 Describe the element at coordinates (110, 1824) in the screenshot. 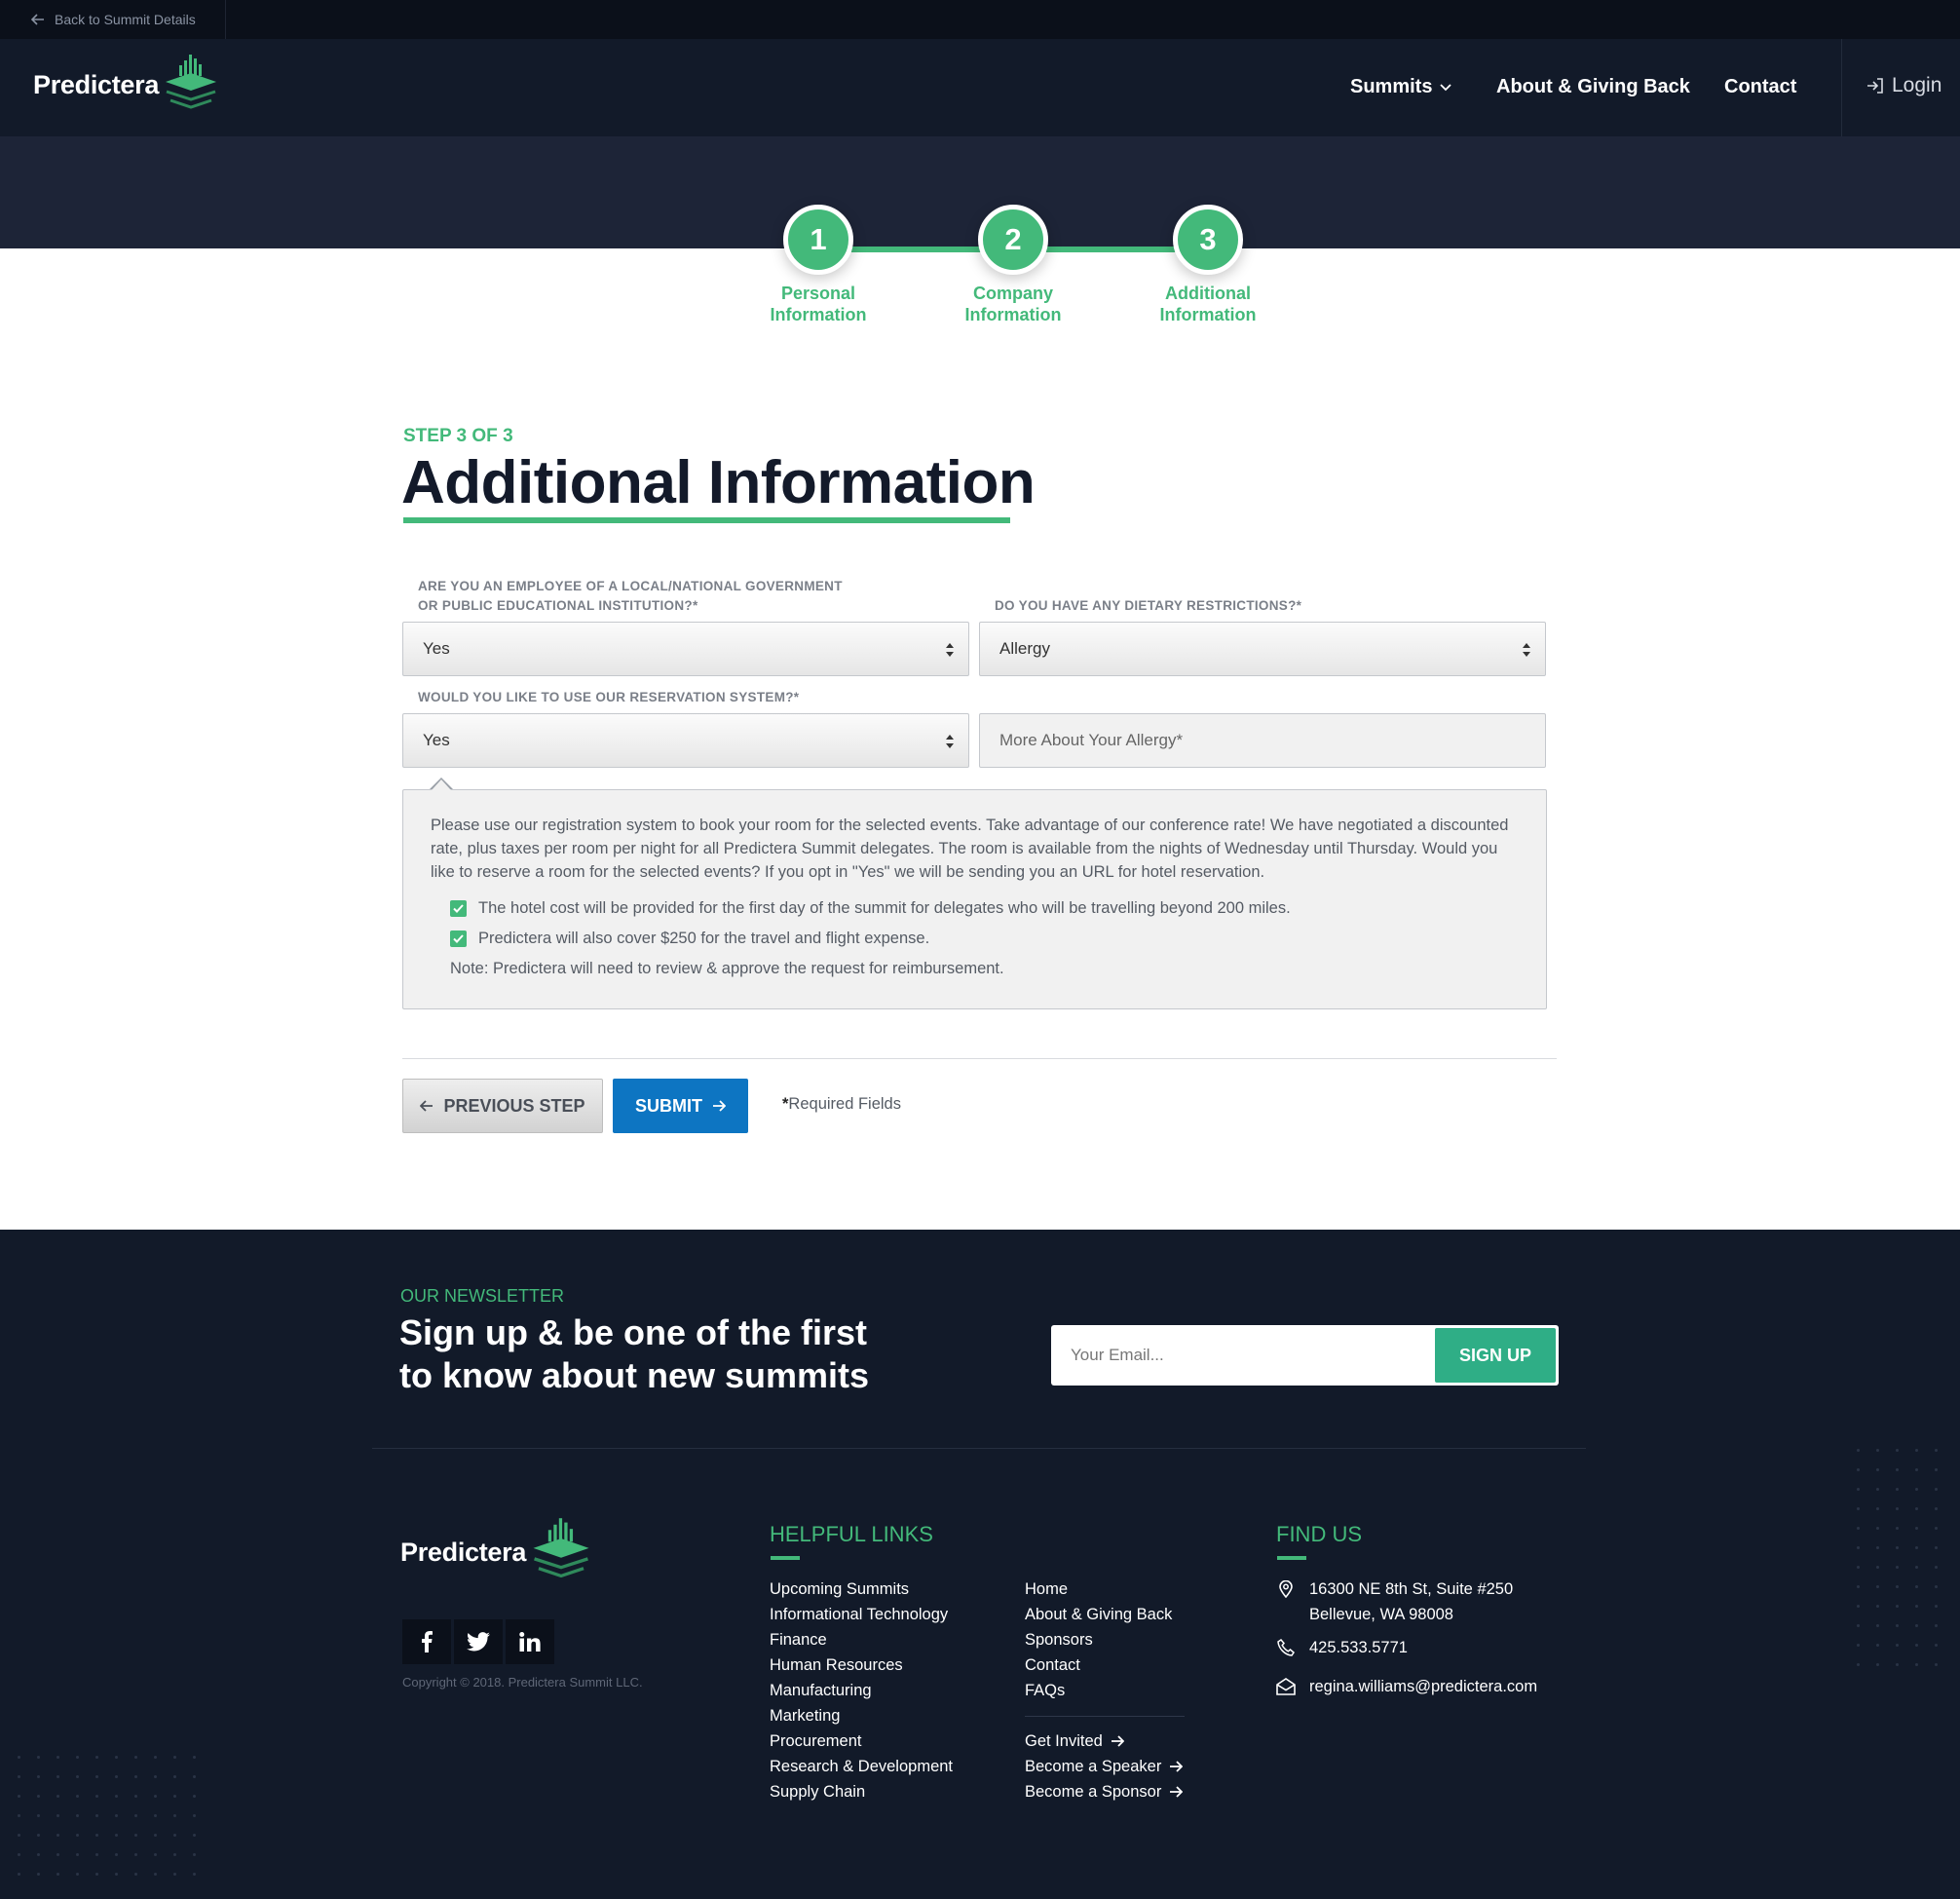

I see `decorative-dots-left` at that location.